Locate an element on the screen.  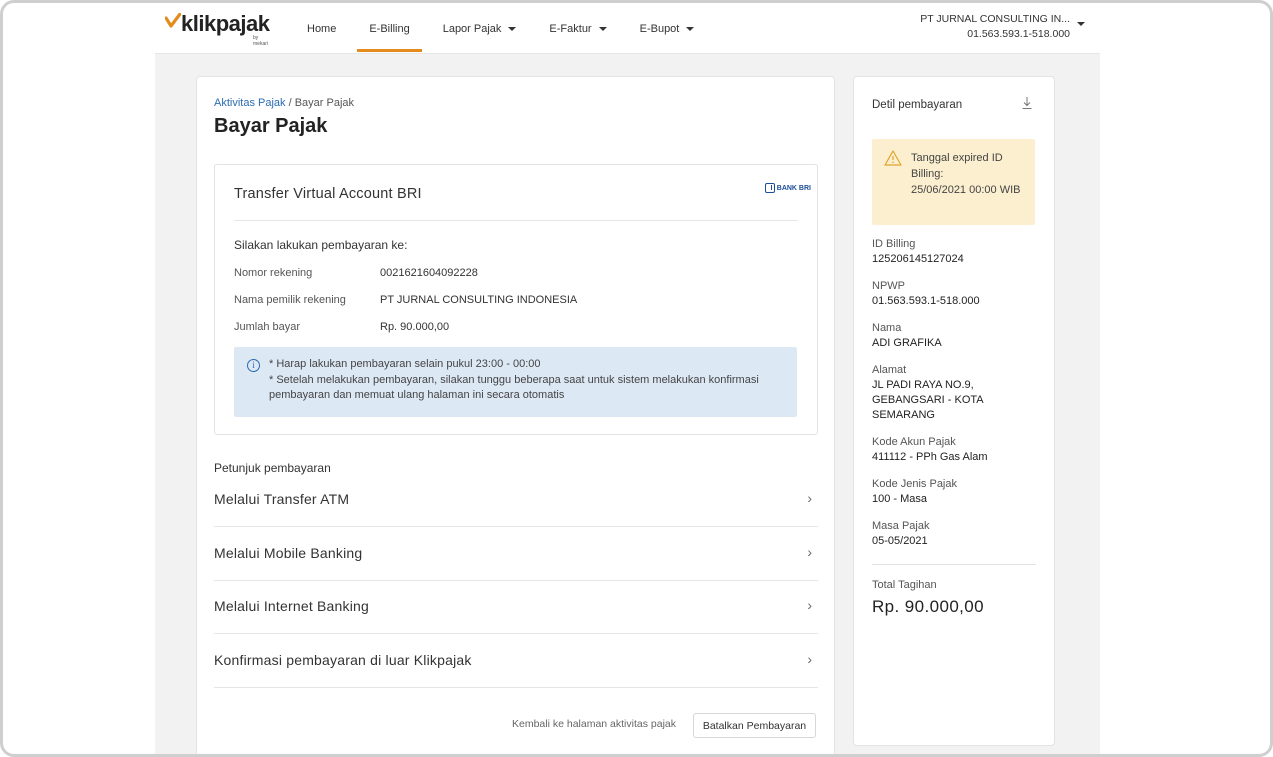
guide-item-mobile-banking: Melalui Mobile Banking › is located at coordinates (516, 554).